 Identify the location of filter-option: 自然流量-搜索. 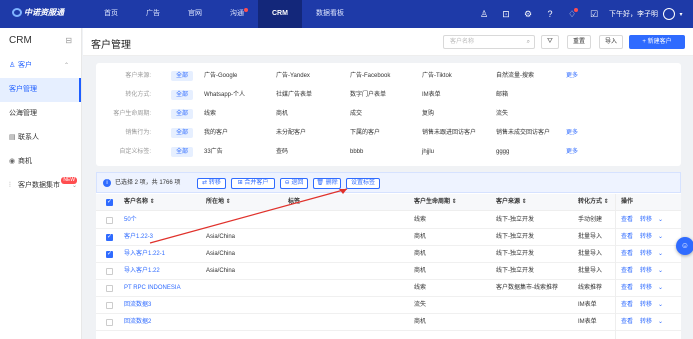
(515, 76).